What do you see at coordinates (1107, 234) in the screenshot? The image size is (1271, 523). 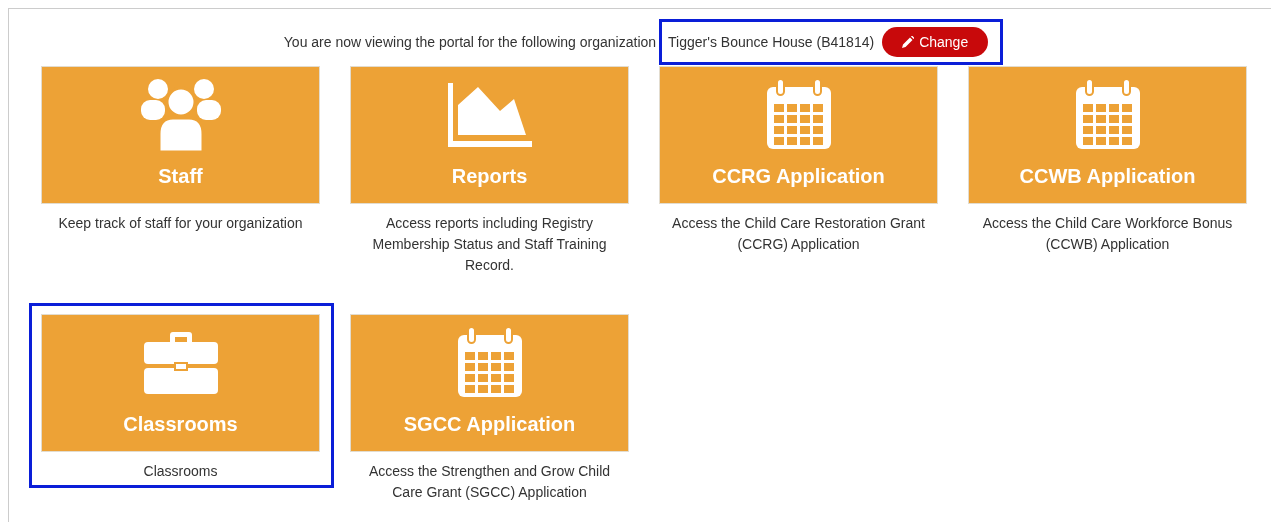 I see `tile-description: Access the Child Care Workforce Bonus (CCWB) Application` at bounding box center [1107, 234].